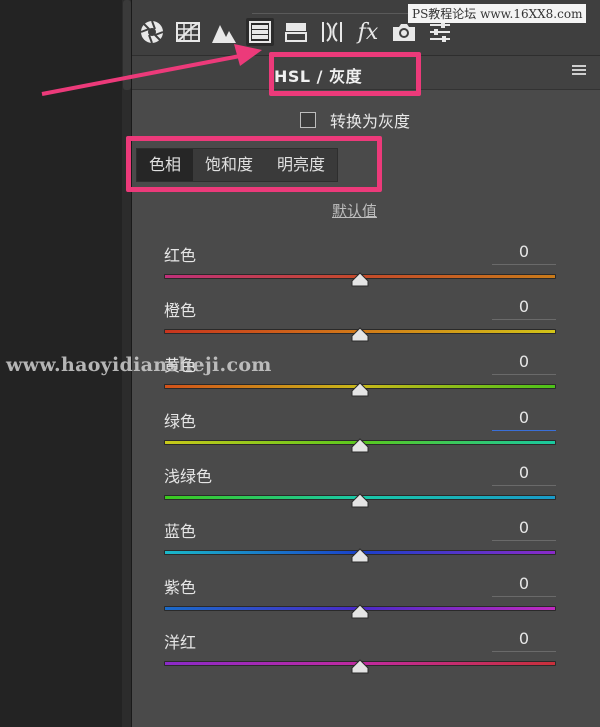  I want to click on defaults-link: 默认值, so click(354, 210).